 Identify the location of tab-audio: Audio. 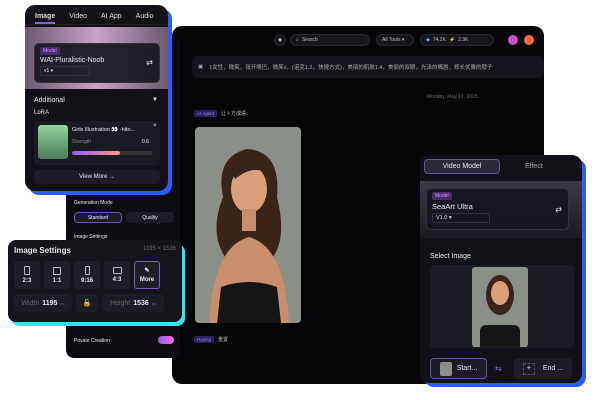
(145, 18).